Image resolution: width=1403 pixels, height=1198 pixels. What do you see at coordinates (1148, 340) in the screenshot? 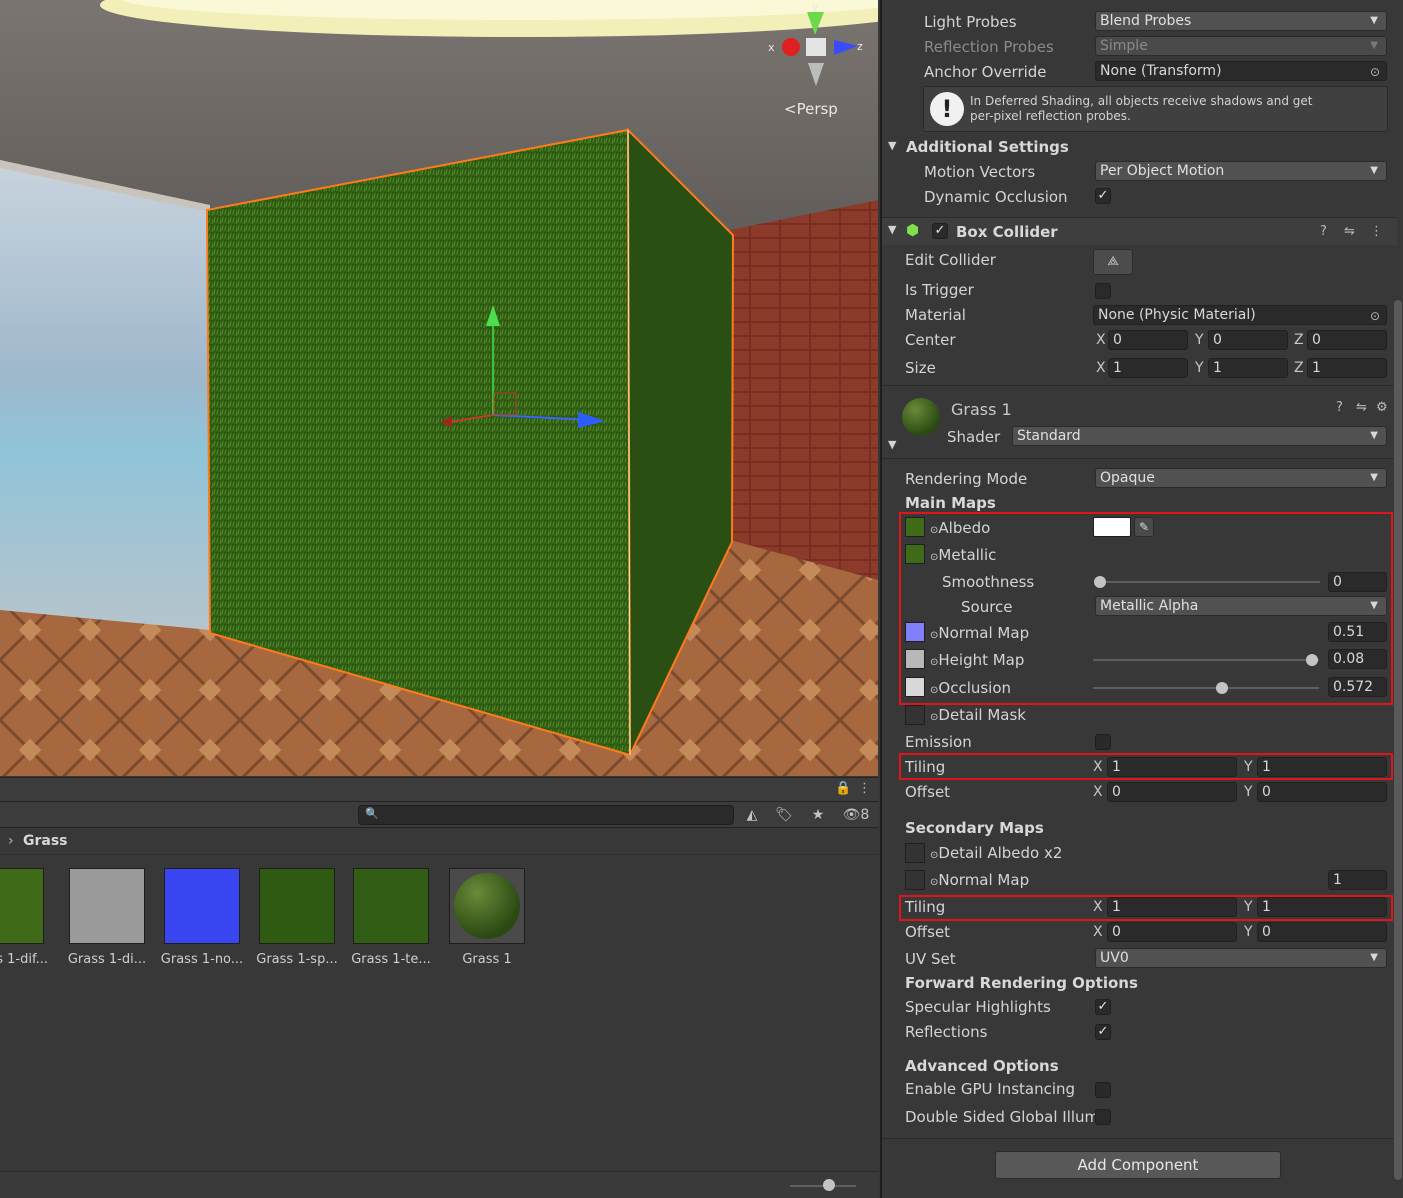
I see `center-x-field: 0` at bounding box center [1148, 340].